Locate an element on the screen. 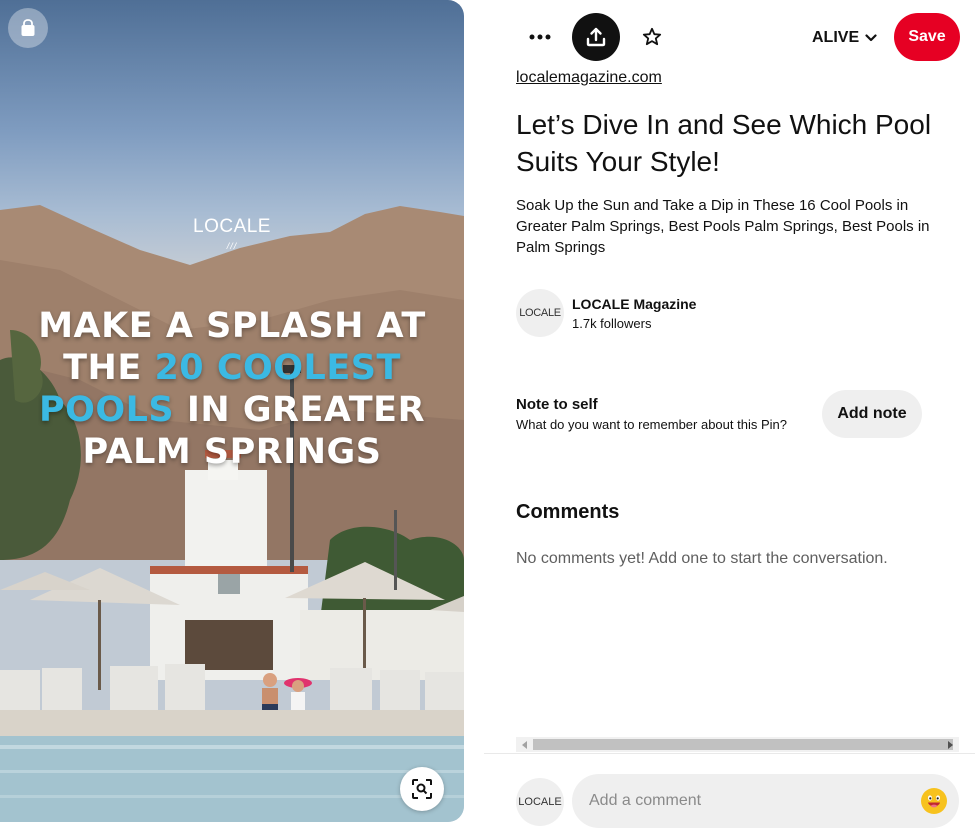 The height and width of the screenshot is (828, 975). save-button: Save is located at coordinates (927, 37).